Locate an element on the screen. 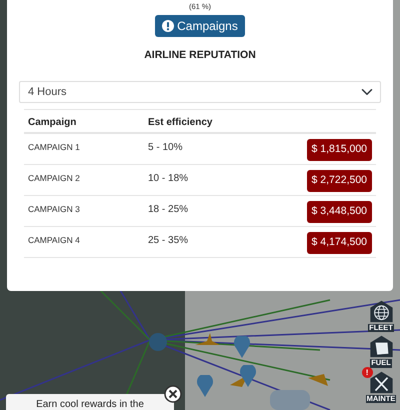 This screenshot has width=400, height=410. globe-icon is located at coordinates (381, 311).